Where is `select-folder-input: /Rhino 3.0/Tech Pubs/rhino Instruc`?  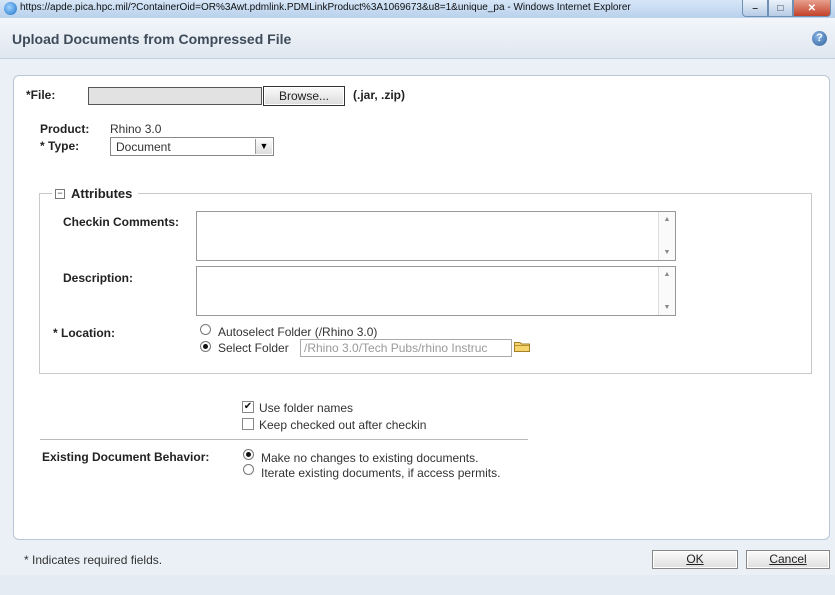
select-folder-input: /Rhino 3.0/Tech Pubs/rhino Instruc is located at coordinates (406, 348).